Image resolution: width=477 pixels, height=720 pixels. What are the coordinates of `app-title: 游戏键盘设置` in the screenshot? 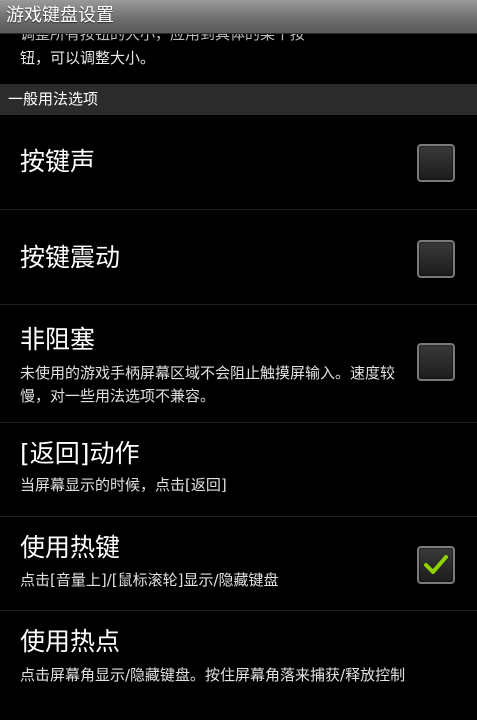 It's located at (60, 15).